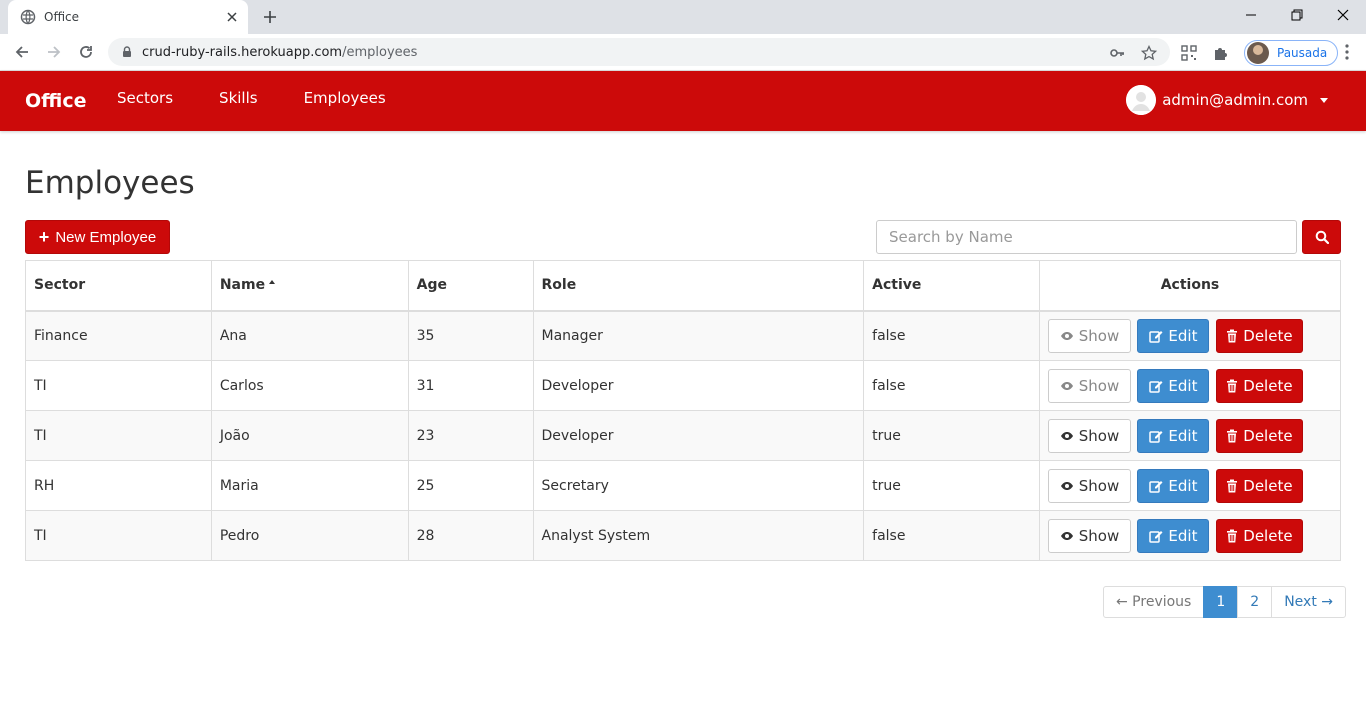  I want to click on close-tab-icon, so click(232, 17).